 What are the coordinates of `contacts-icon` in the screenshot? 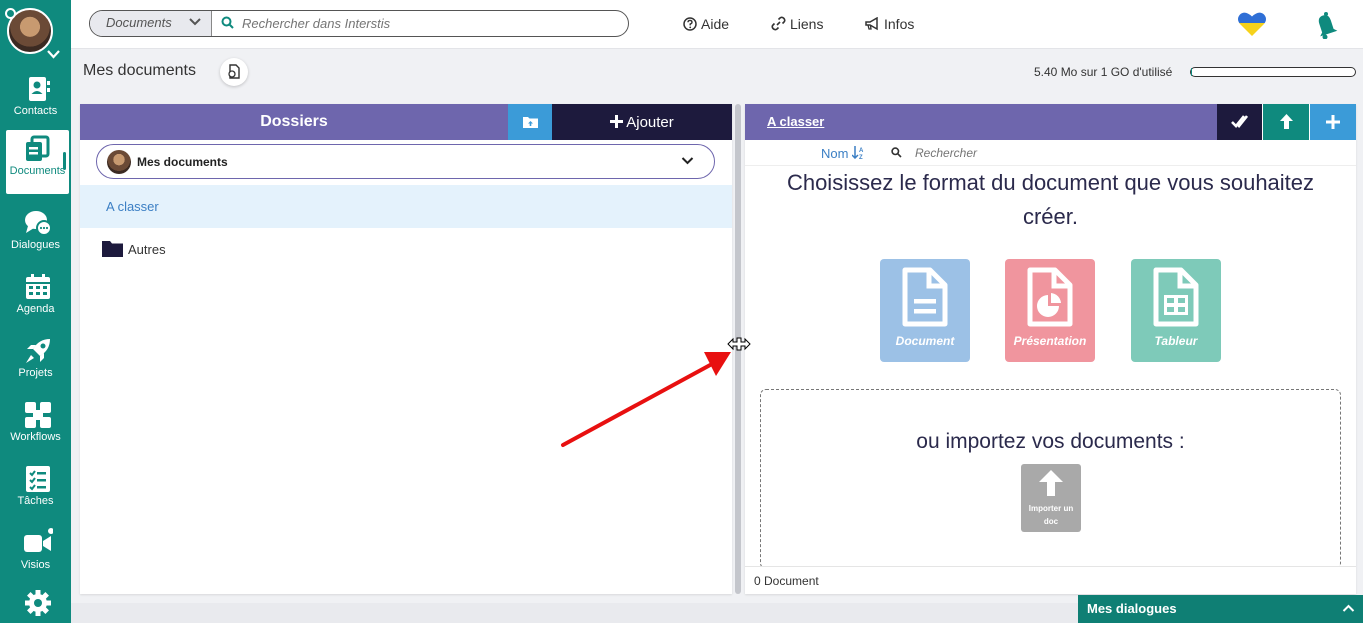 It's located at (39, 89).